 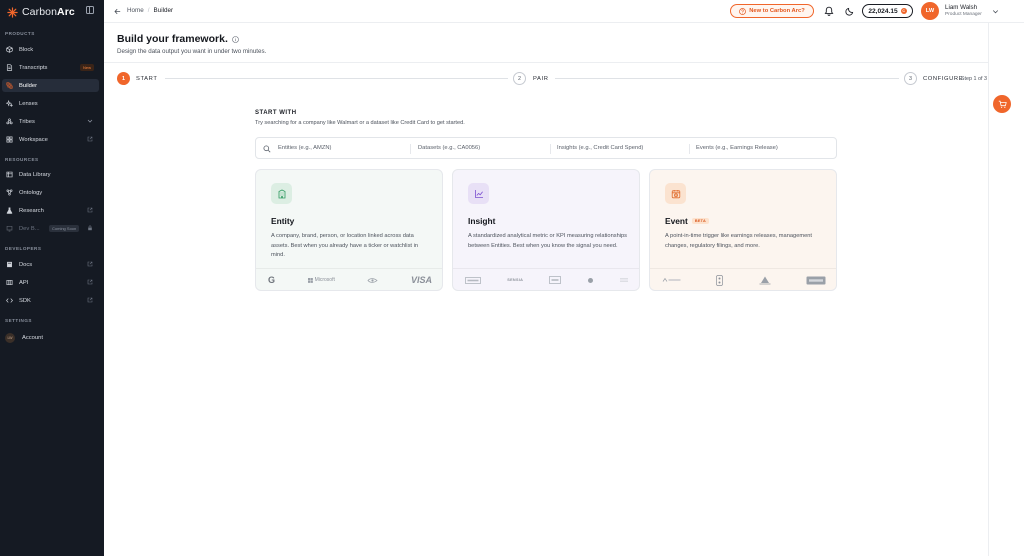 I want to click on library-icon, so click(x=9, y=175).